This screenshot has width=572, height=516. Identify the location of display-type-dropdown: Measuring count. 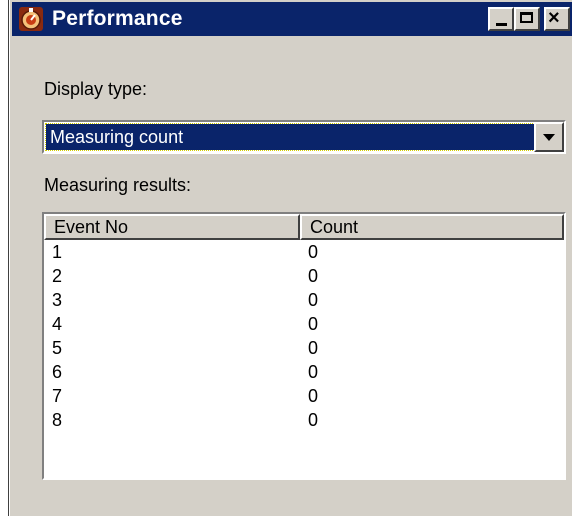
(304, 137).